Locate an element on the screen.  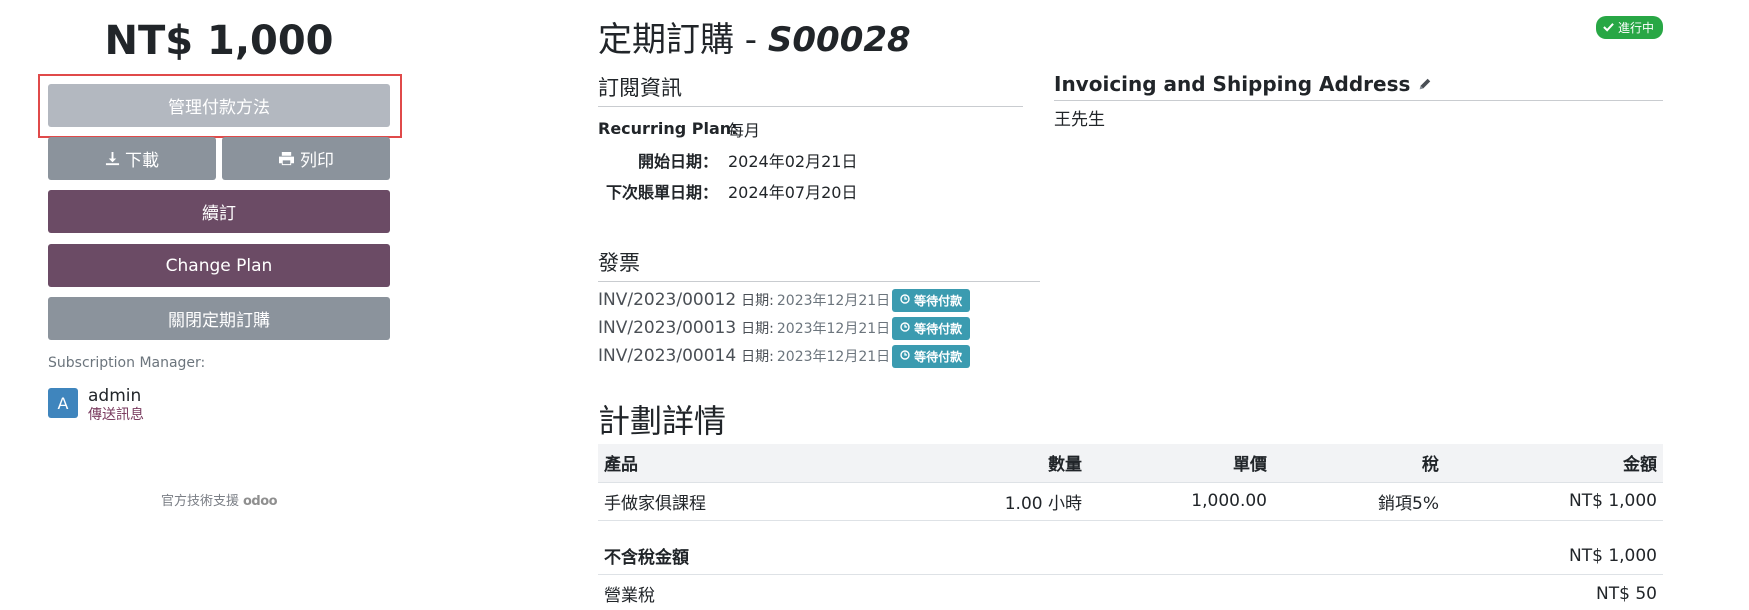
print-label: 列印 is located at coordinates (317, 161).